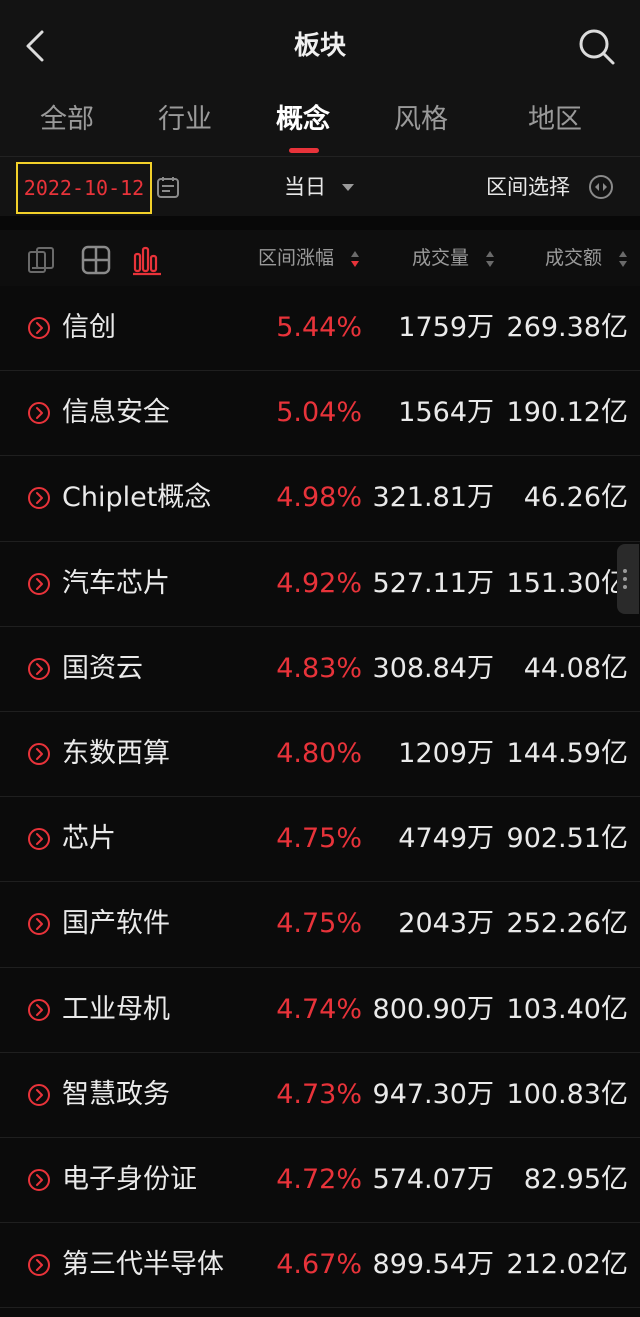 The image size is (640, 1317). I want to click on sector-amount: 46.26亿, so click(575, 498).